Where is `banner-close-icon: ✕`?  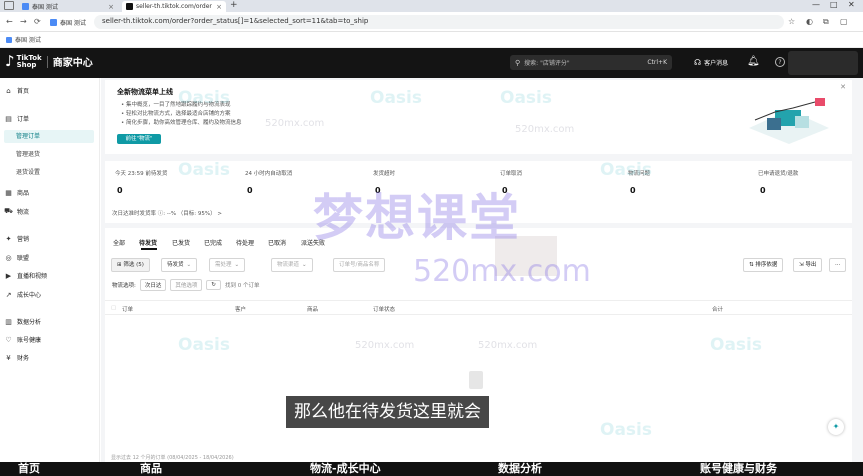
banner-close-icon: ✕ is located at coordinates (843, 87).